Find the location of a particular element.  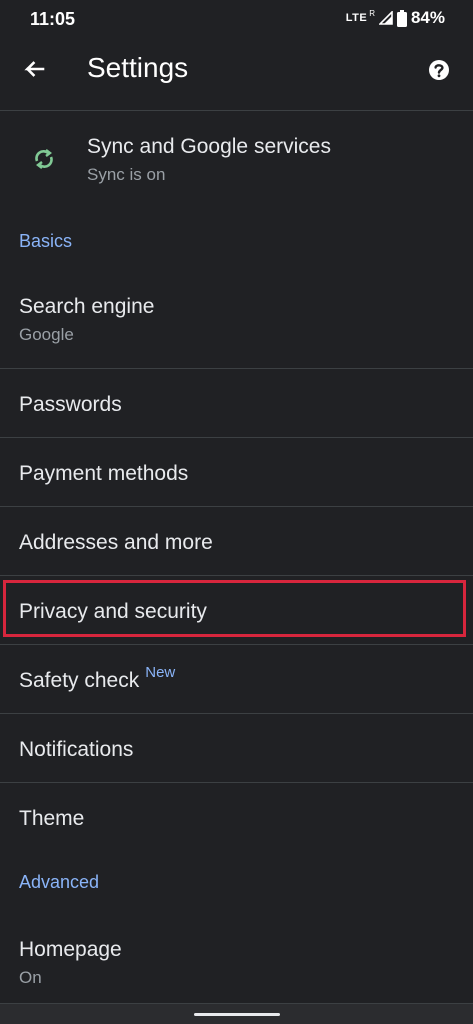

battery-icon is located at coordinates (401, 18).